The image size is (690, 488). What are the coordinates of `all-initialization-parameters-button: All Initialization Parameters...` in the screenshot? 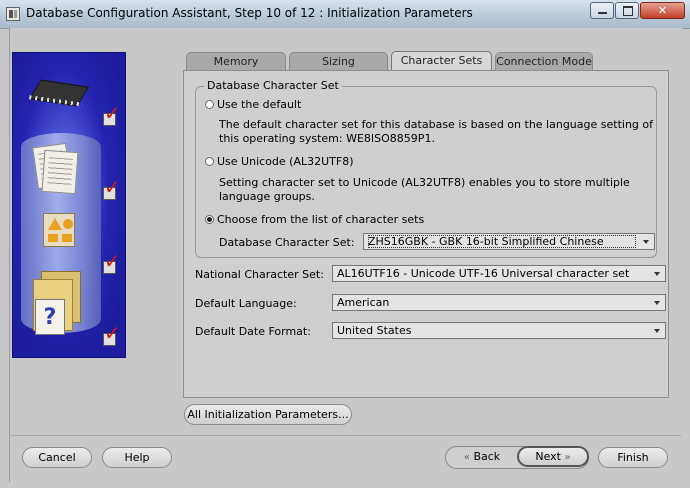 It's located at (268, 414).